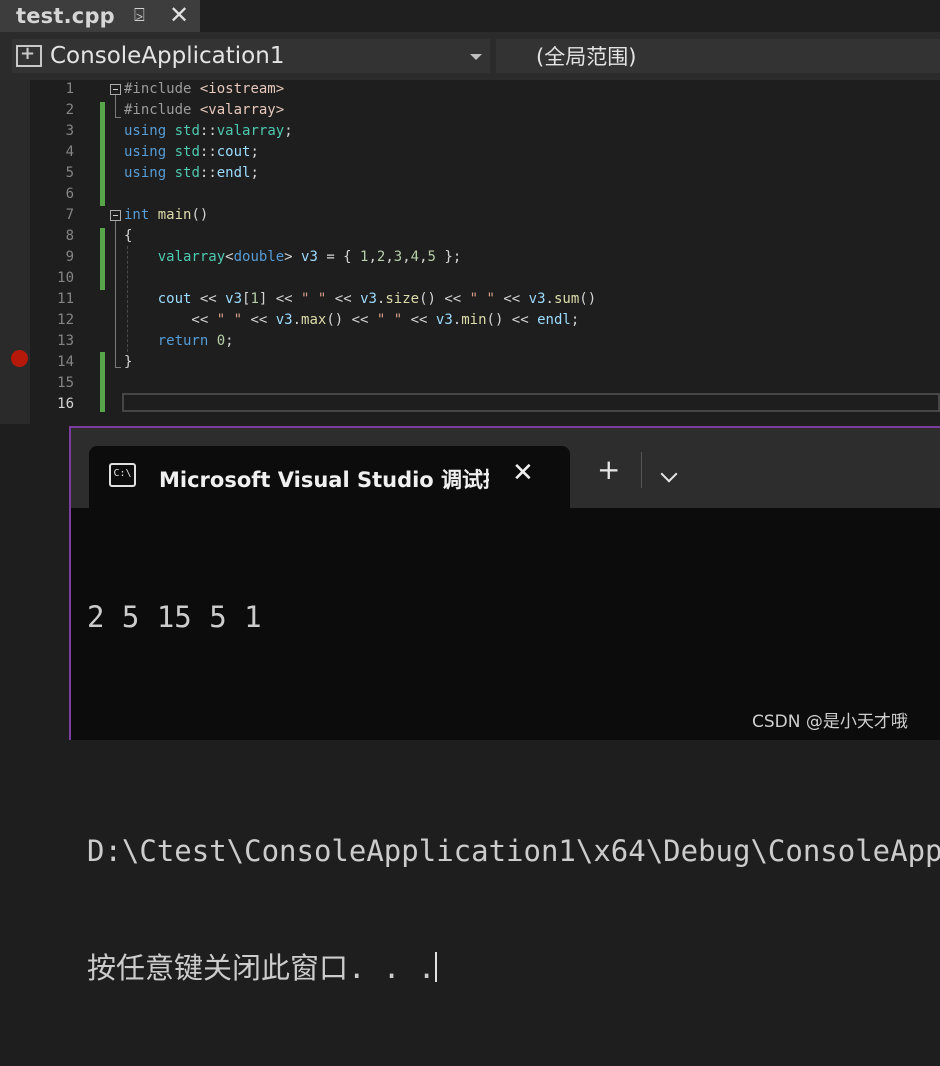 The image size is (940, 1066). I want to click on terminal-title-bar: C:\ Microsoft Visual Studio 调试控制台 ✕ +, so click(505, 468).